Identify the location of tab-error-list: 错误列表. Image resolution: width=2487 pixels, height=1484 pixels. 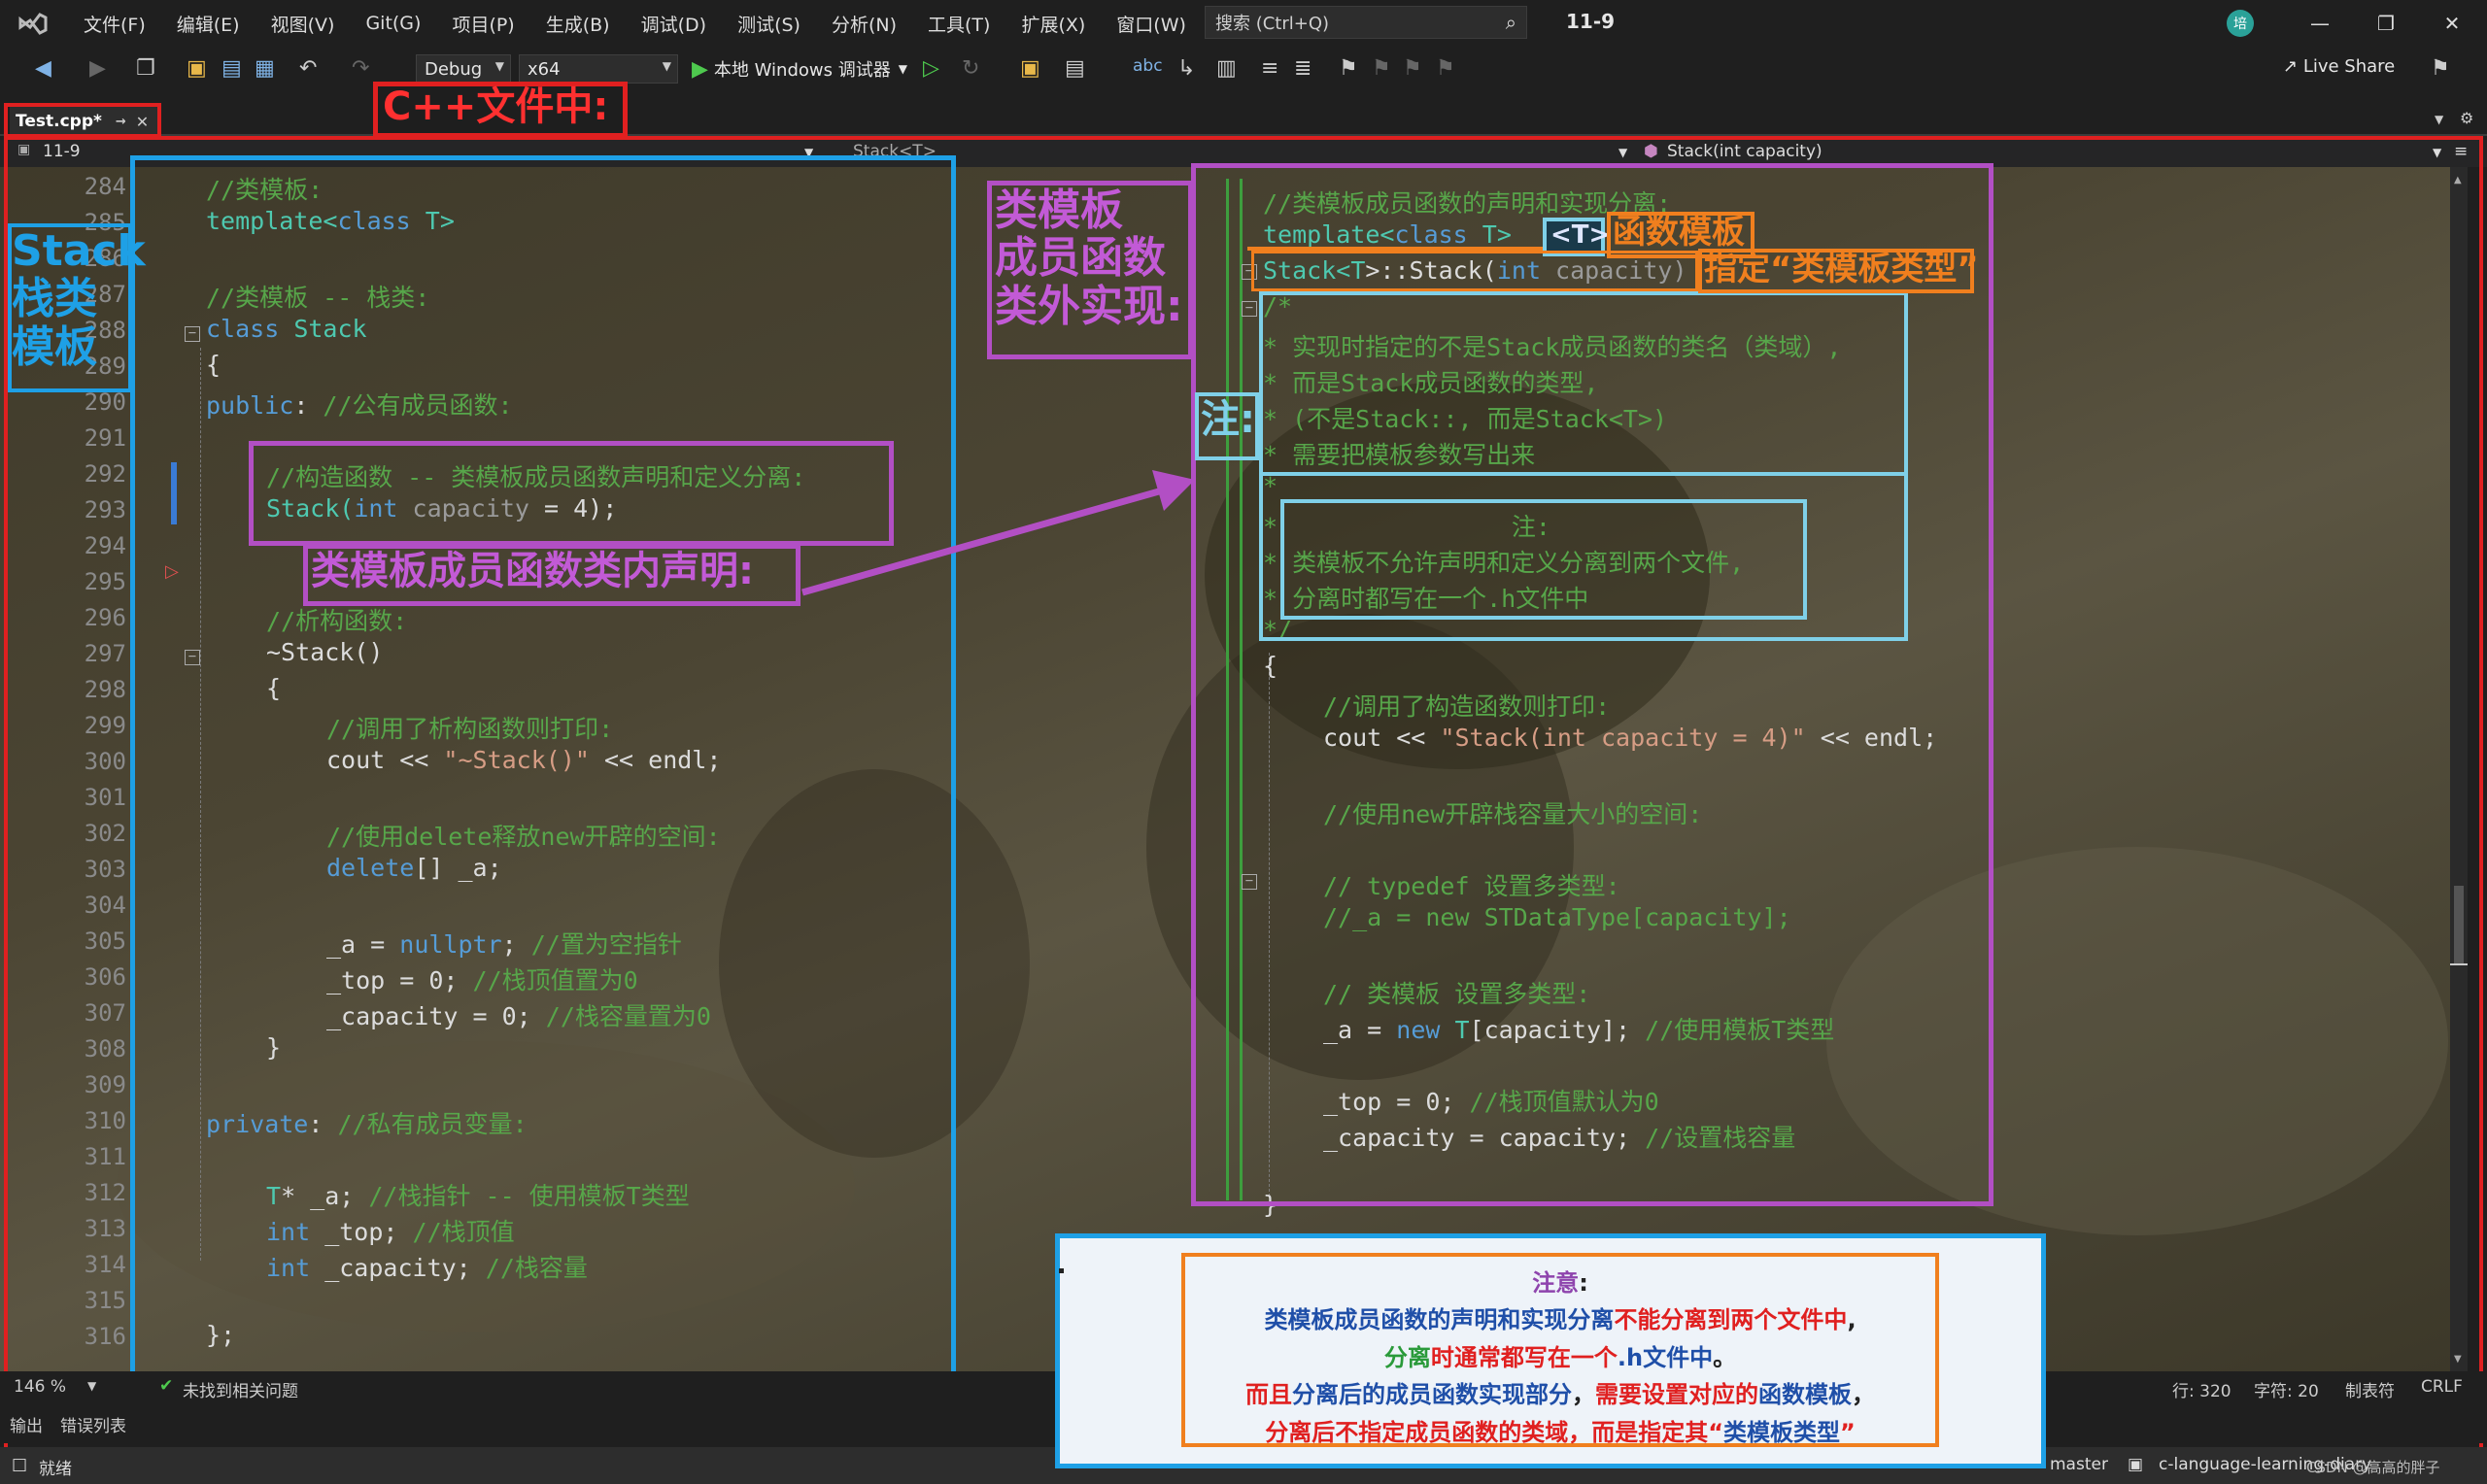
(93, 1424).